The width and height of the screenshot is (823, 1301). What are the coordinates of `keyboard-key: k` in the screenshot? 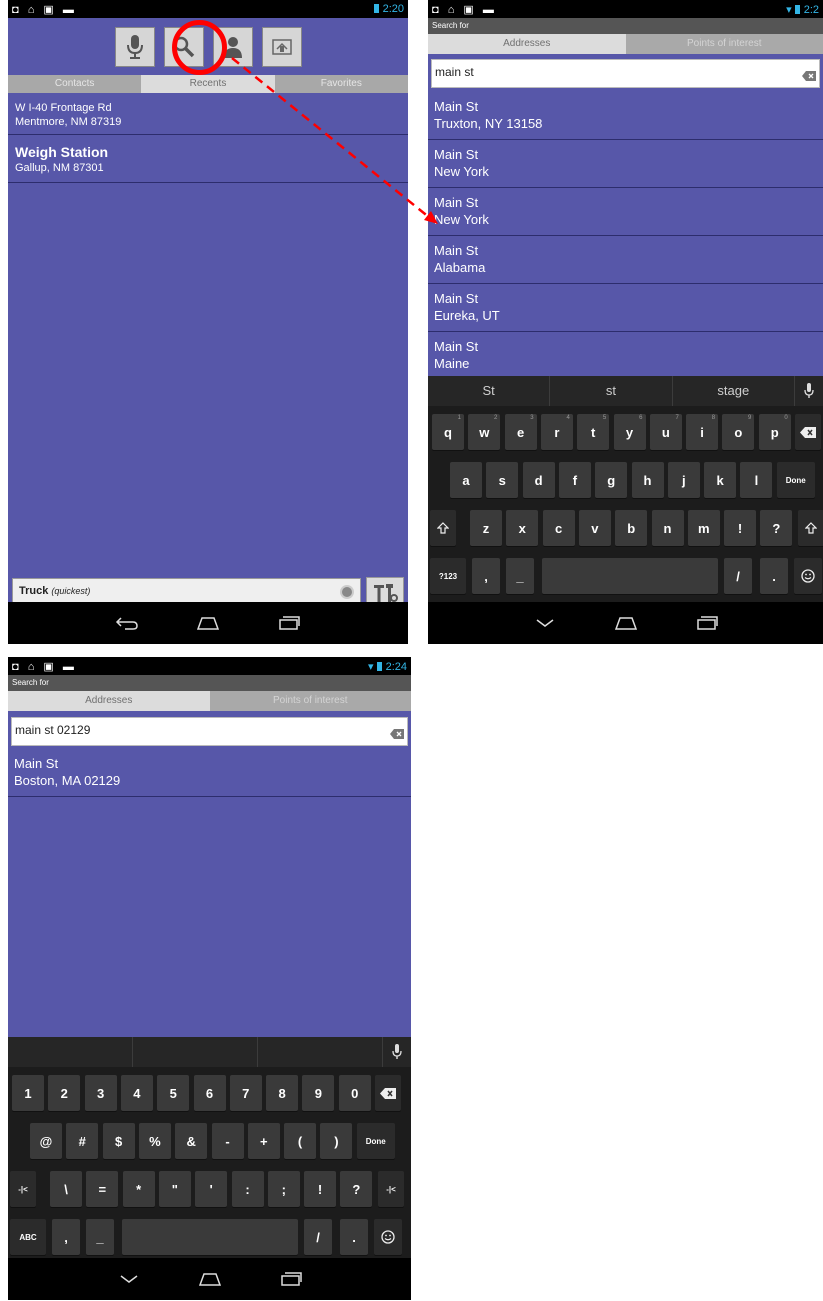 It's located at (720, 480).